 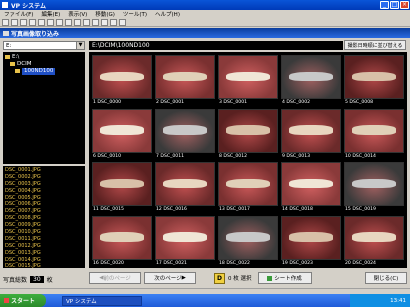 I want to click on file-list-item: DSC_0001.JPG, so click(x=44, y=170).